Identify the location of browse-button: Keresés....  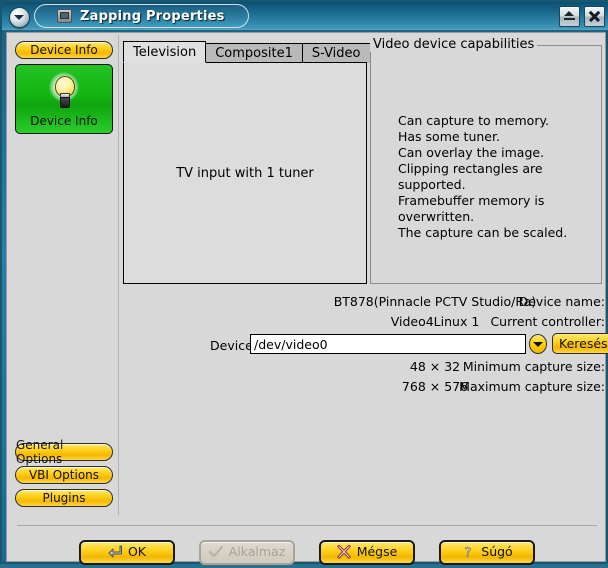
(580, 343).